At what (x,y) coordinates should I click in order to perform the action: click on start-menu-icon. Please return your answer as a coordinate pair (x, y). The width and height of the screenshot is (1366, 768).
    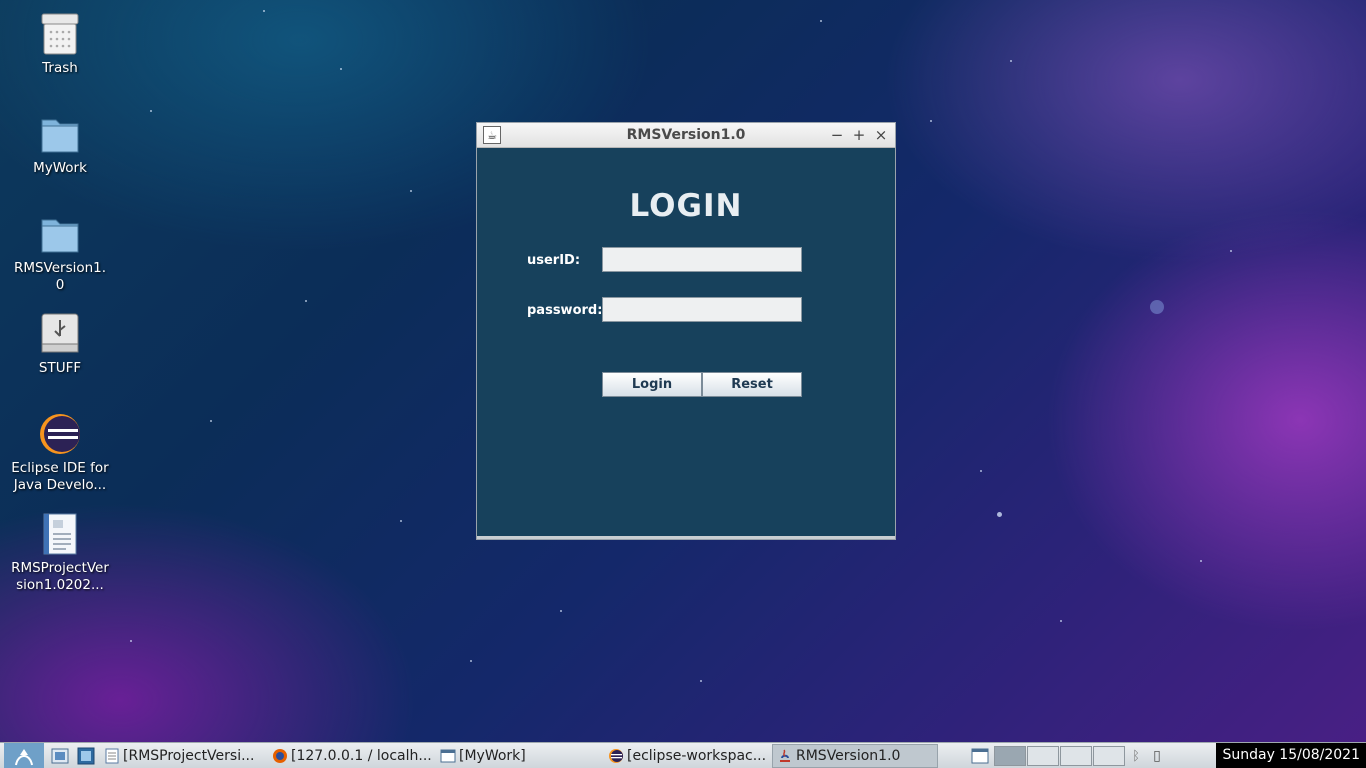
    Looking at the image, I should click on (24, 755).